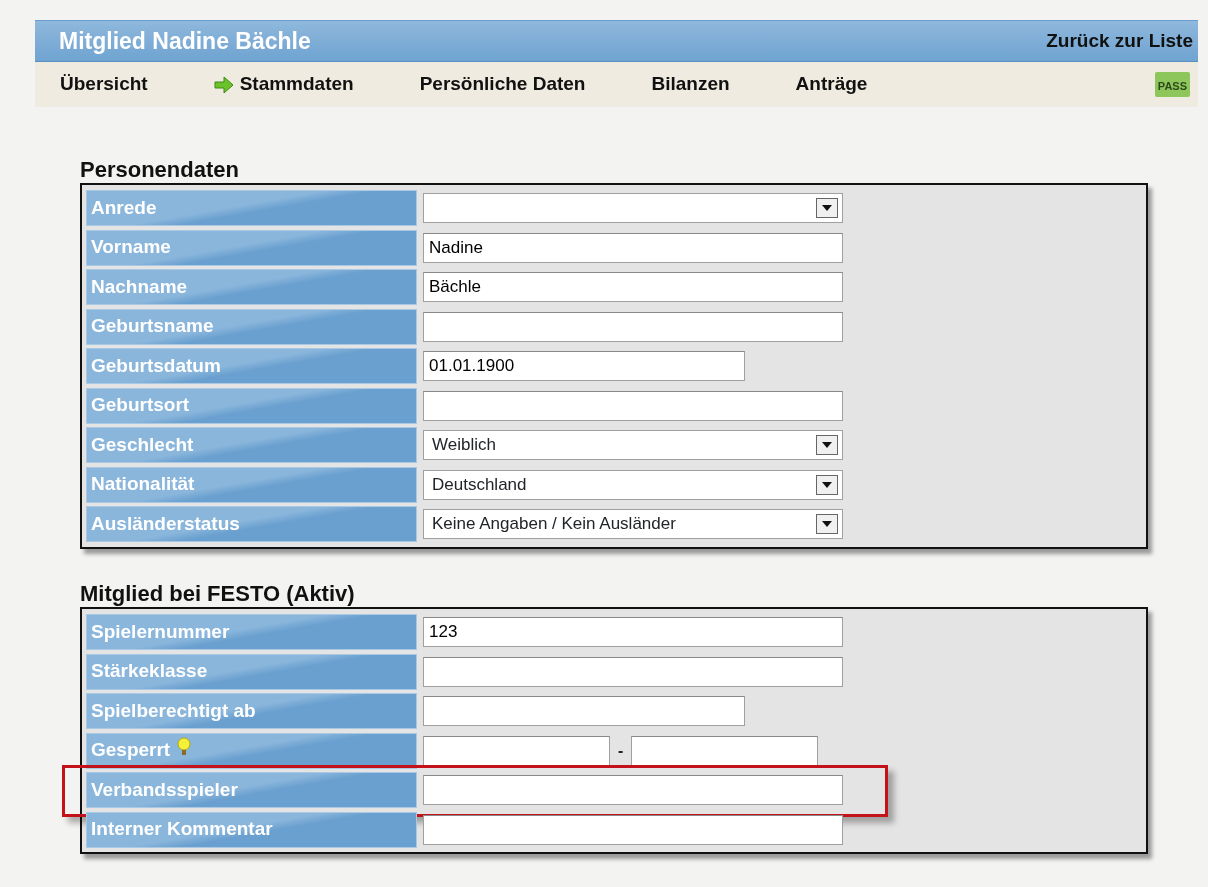  What do you see at coordinates (831, 84) in the screenshot?
I see `nav-tab: Anträge` at bounding box center [831, 84].